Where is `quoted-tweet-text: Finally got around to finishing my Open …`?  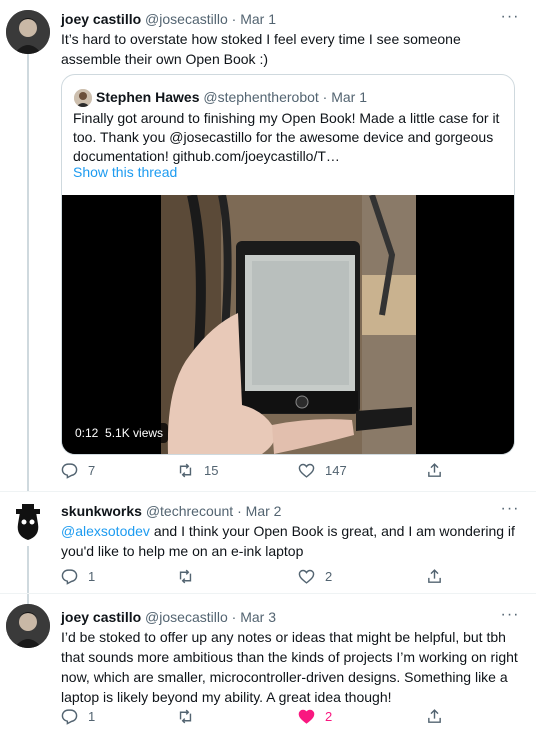
quoted-tweet-text: Finally got around to finishing my Open … is located at coordinates (286, 137).